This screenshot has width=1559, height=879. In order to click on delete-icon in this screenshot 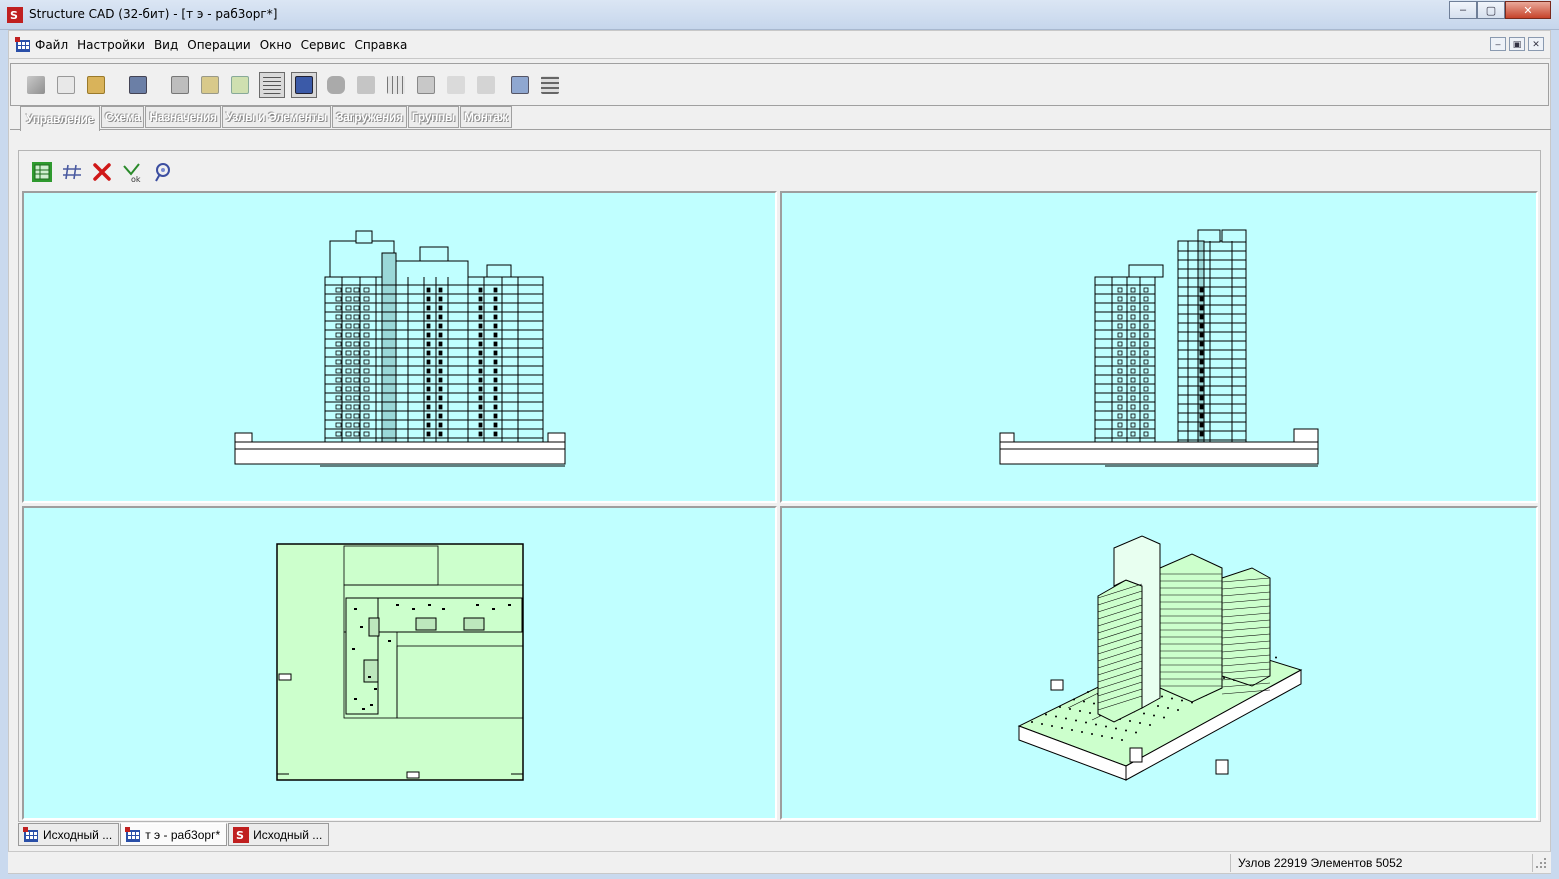, I will do `click(102, 172)`.